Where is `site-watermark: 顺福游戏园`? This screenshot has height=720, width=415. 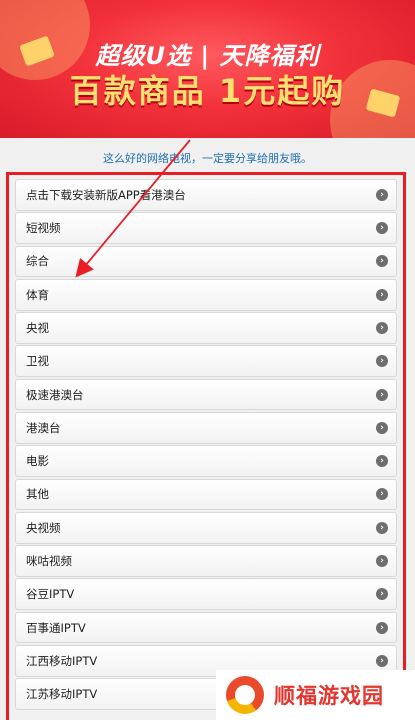
site-watermark: 顺福游戏园 is located at coordinates (315, 695).